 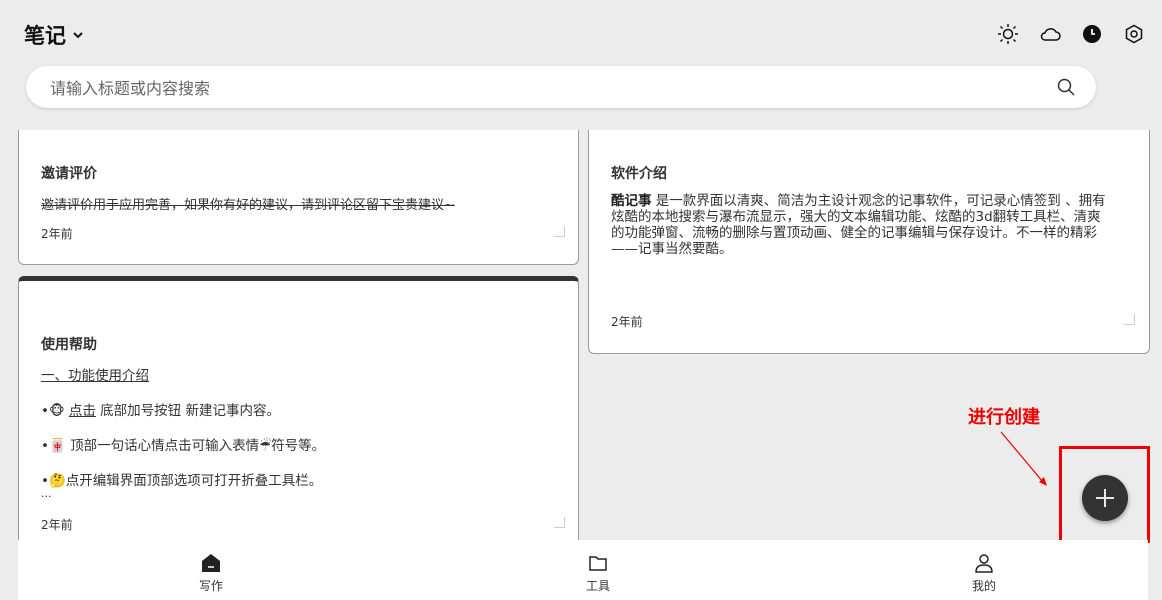 What do you see at coordinates (69, 174) in the screenshot?
I see `note-title: 邀请评价` at bounding box center [69, 174].